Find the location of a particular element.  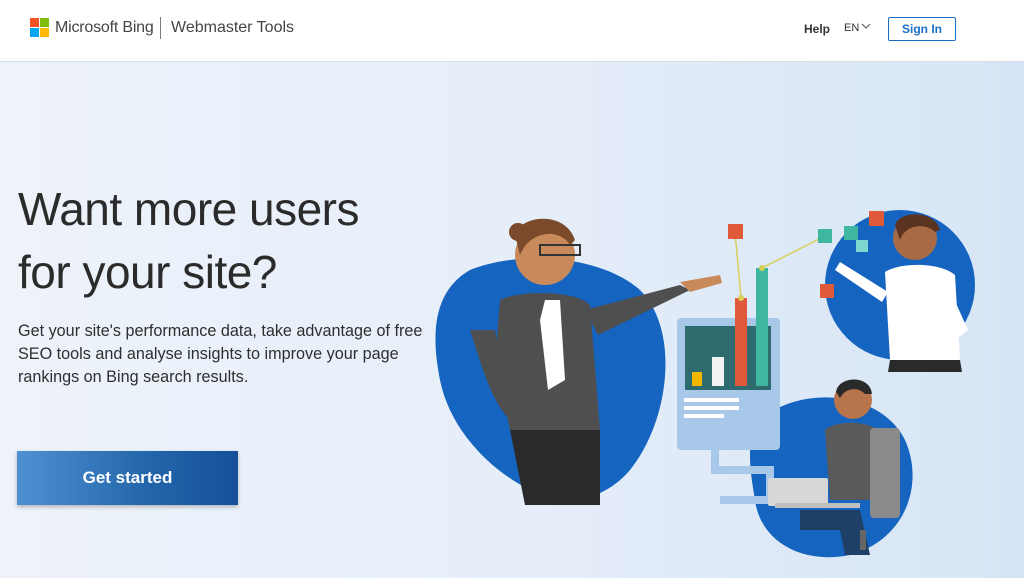

headline-line-2: for your site? is located at coordinates (147, 272).